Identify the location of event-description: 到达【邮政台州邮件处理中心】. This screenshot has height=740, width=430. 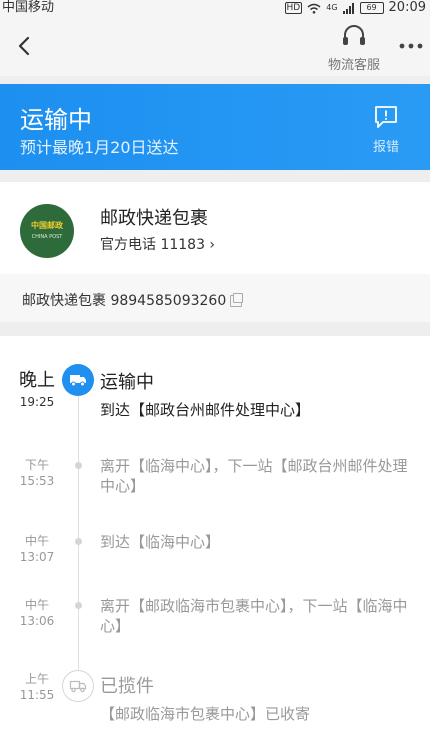
(205, 410).